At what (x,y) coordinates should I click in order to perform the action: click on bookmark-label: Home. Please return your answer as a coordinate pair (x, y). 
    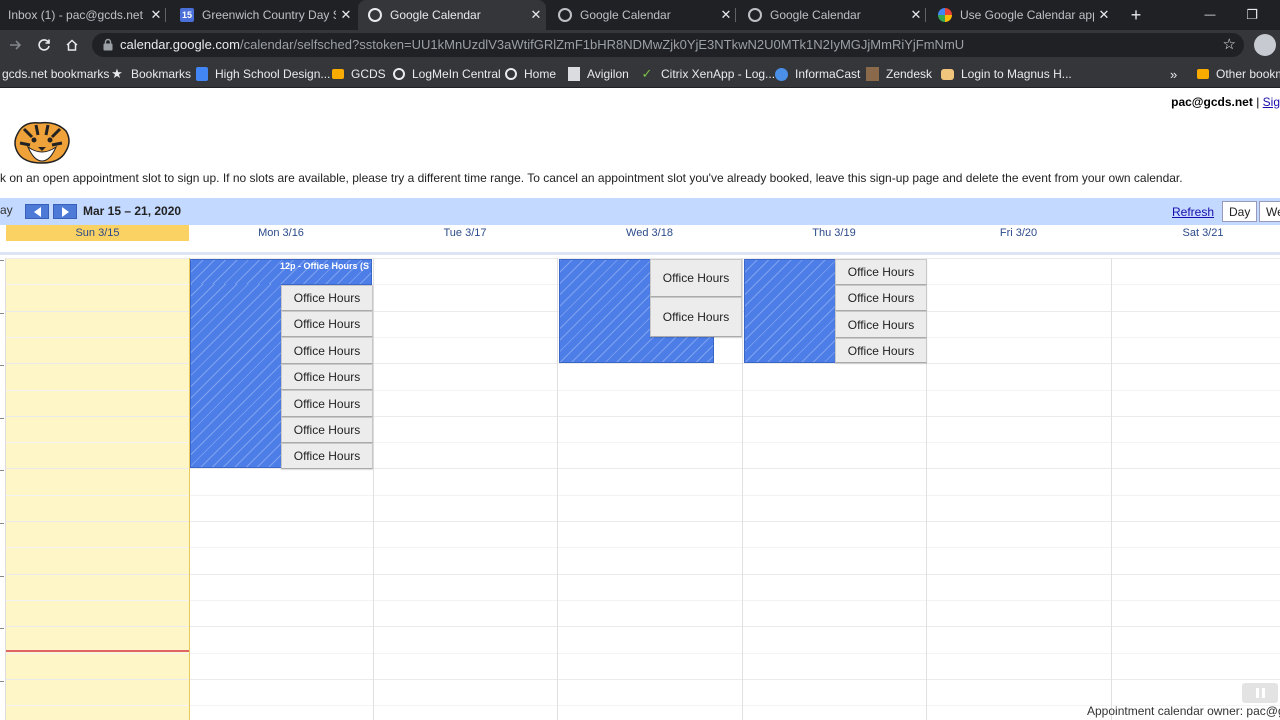
    Looking at the image, I should click on (540, 74).